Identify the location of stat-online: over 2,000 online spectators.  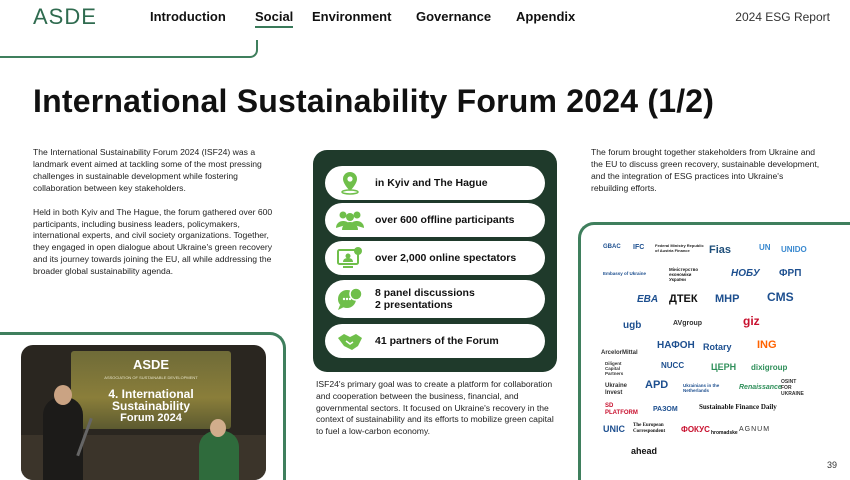
(435, 258).